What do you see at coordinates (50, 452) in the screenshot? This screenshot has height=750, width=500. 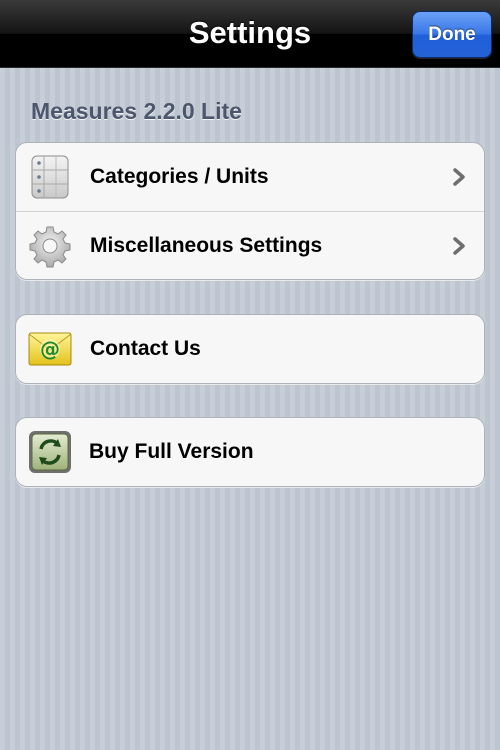 I see `refresh-icon` at bounding box center [50, 452].